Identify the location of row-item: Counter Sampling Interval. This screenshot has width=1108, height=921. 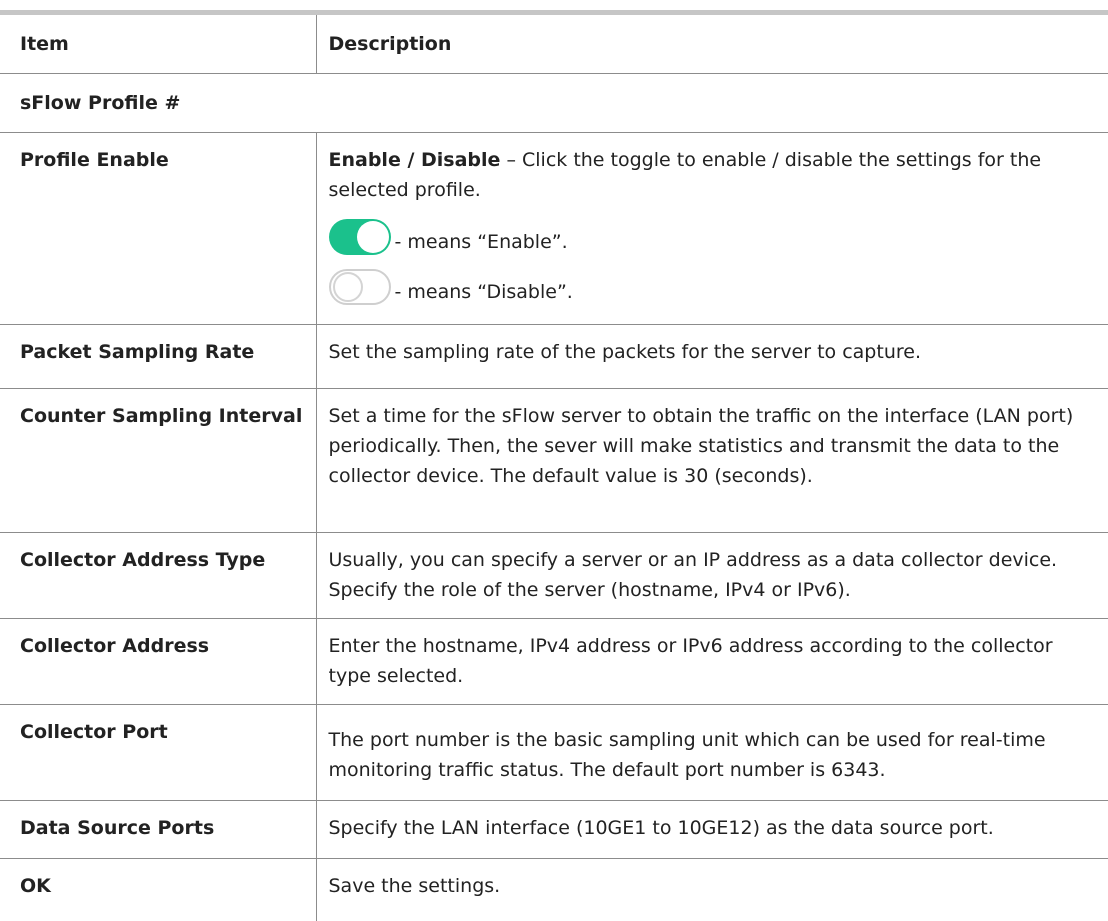
(158, 460).